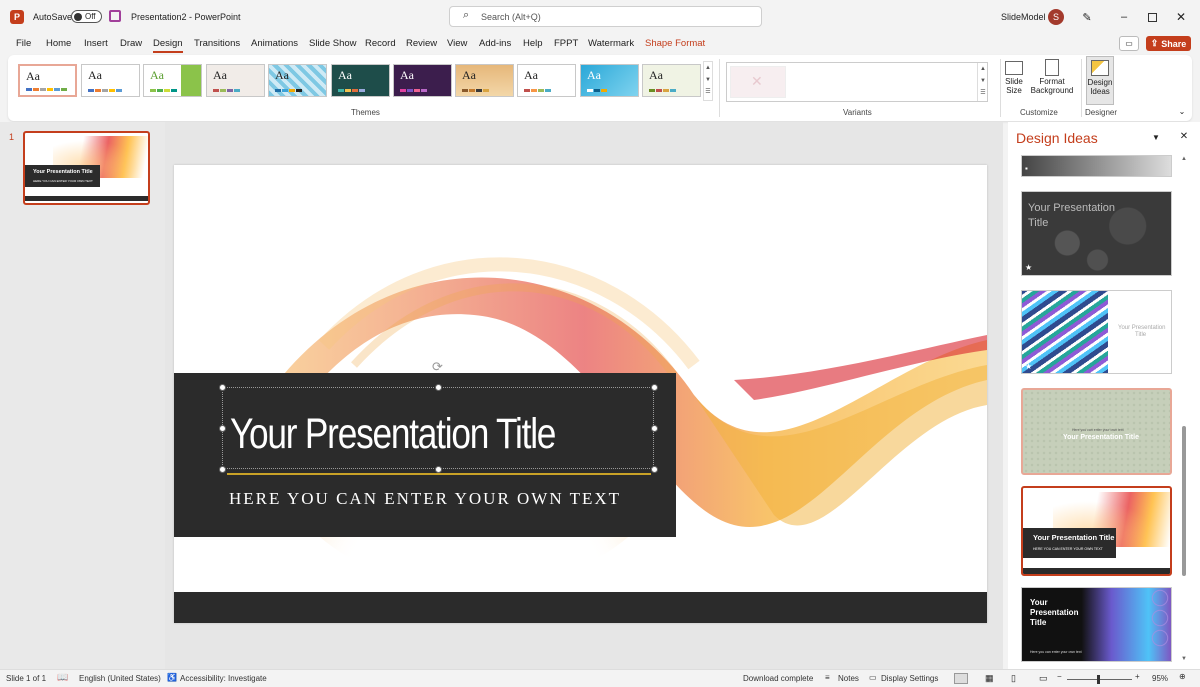  I want to click on share-button: ⇪ Share, so click(1168, 43).